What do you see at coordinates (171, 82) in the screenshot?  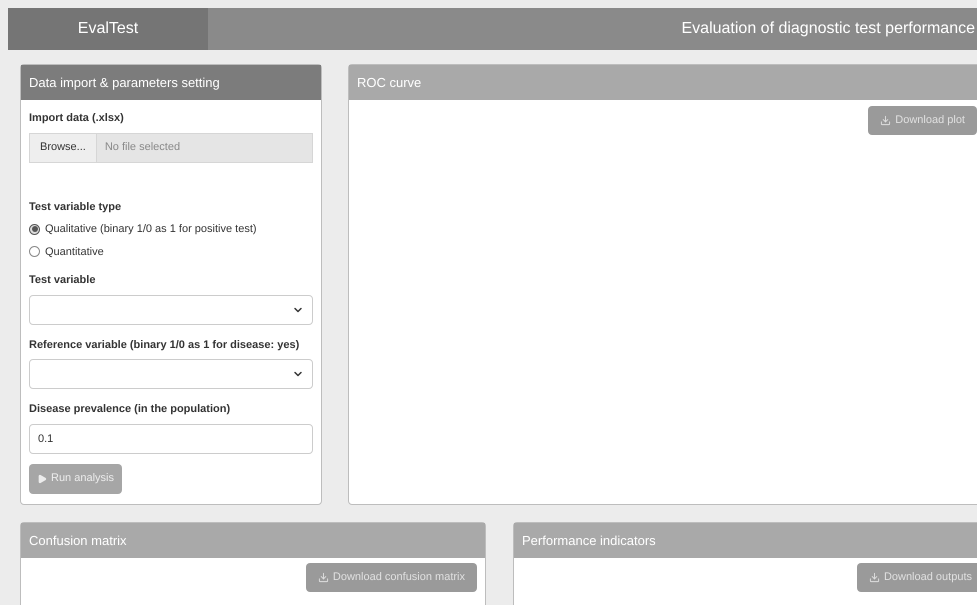 I see `panel-header: Data import & parameters setting` at bounding box center [171, 82].